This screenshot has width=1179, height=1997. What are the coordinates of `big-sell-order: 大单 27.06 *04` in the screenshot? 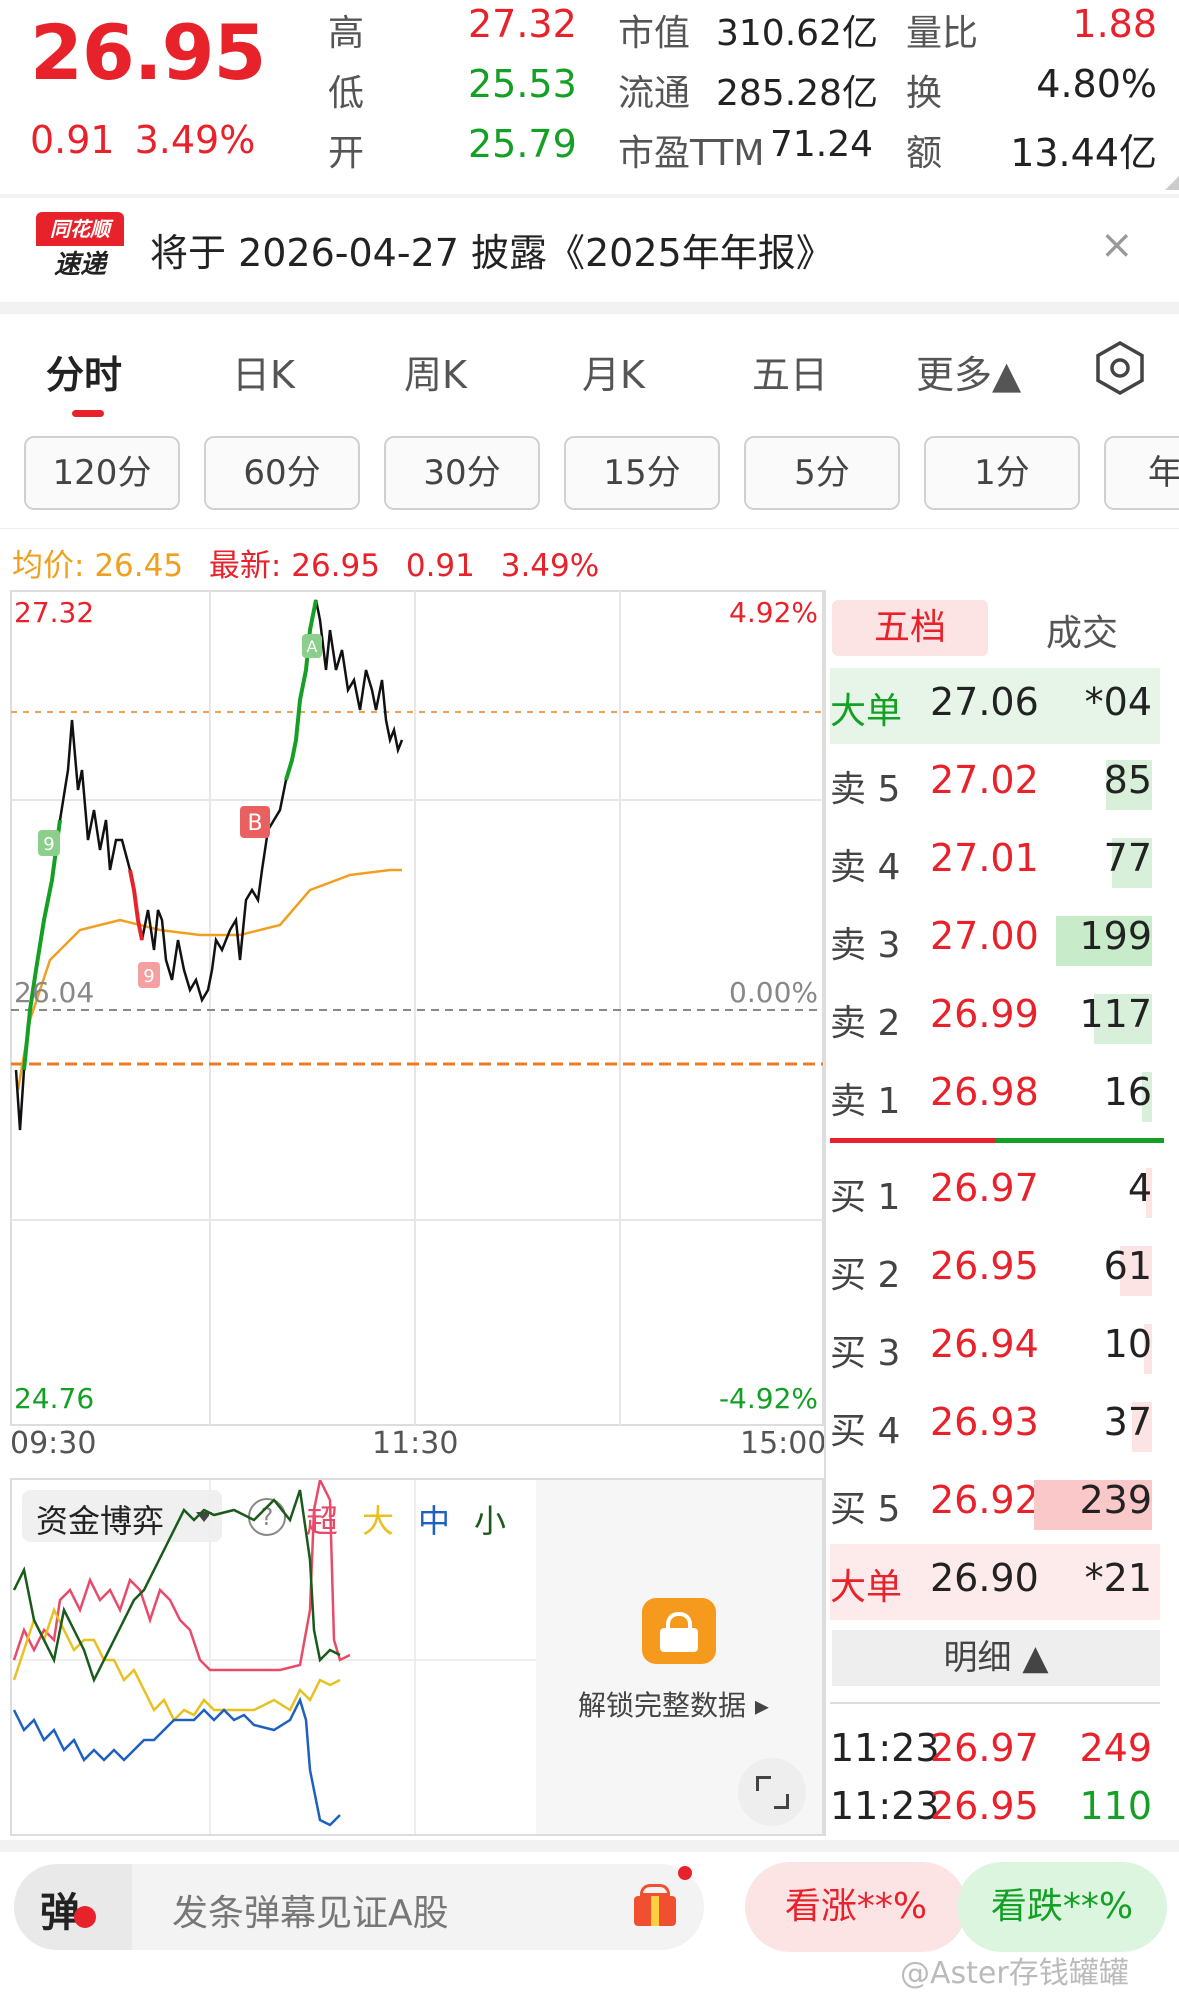 It's located at (995, 706).